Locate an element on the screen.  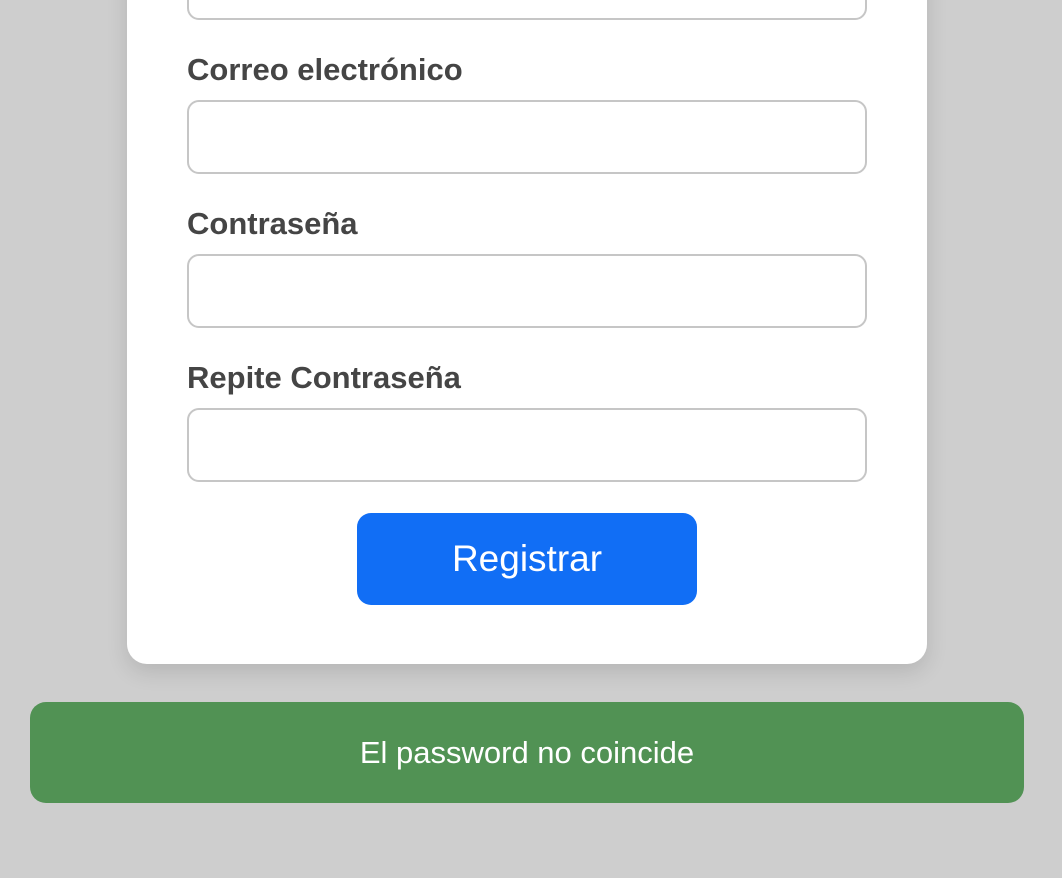
alert-message: El password no coincide is located at coordinates (527, 752).